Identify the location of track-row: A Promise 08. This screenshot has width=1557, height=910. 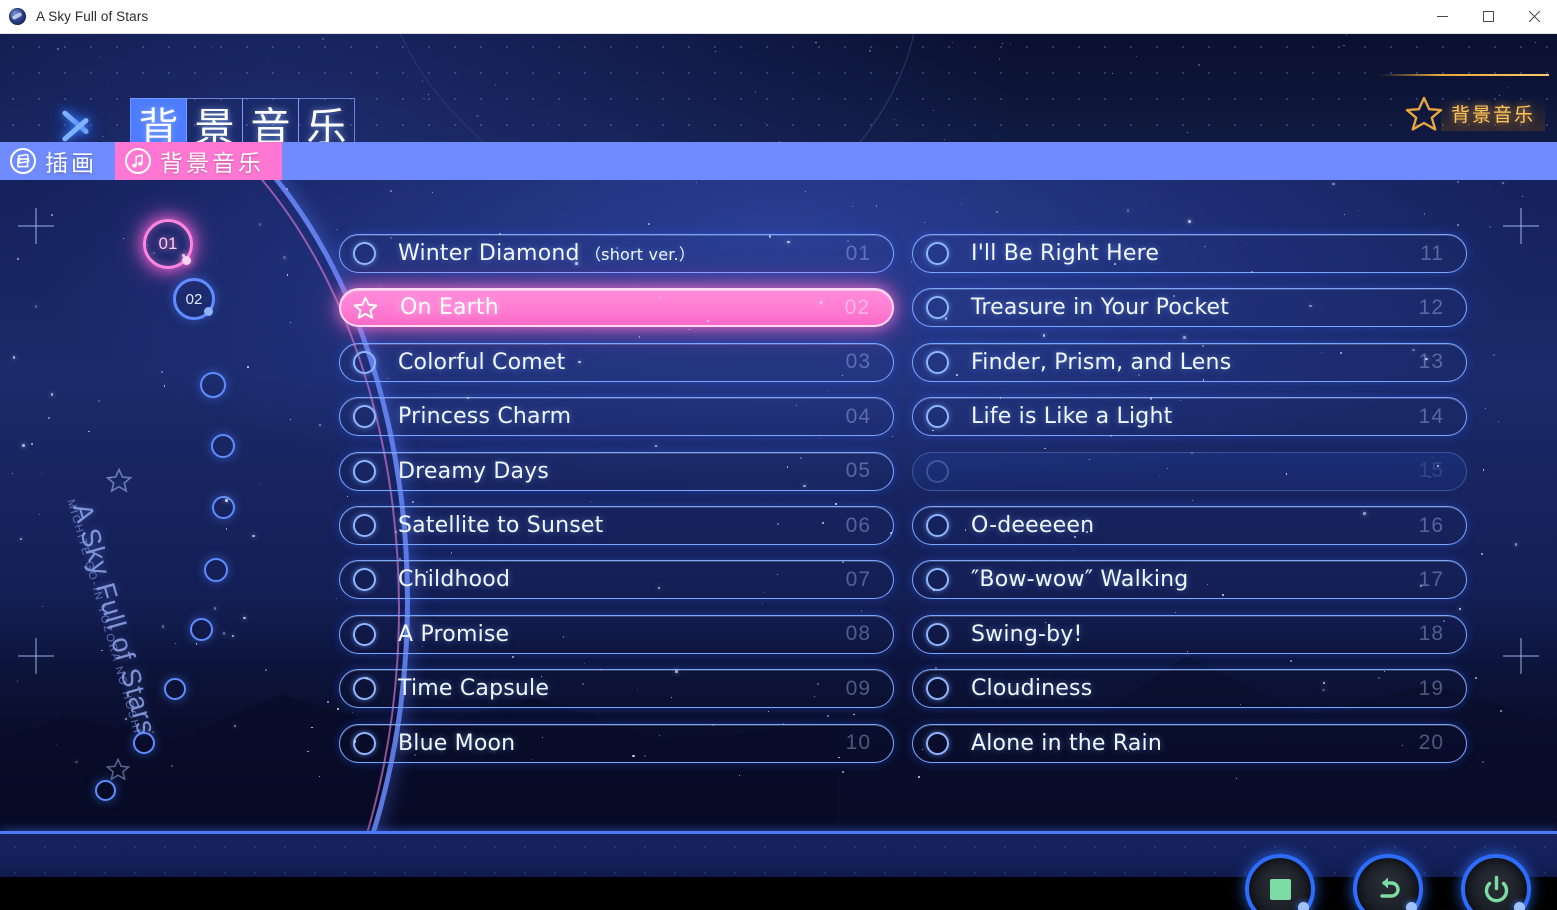
(616, 634).